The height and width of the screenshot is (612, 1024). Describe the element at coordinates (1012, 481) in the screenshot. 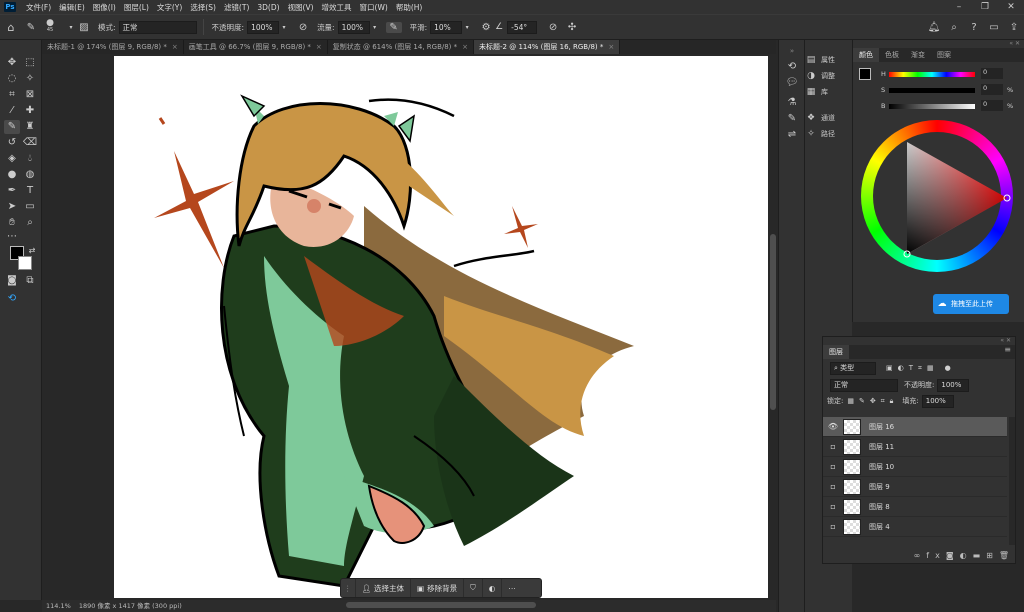

I see `layers-scrollbar` at that location.